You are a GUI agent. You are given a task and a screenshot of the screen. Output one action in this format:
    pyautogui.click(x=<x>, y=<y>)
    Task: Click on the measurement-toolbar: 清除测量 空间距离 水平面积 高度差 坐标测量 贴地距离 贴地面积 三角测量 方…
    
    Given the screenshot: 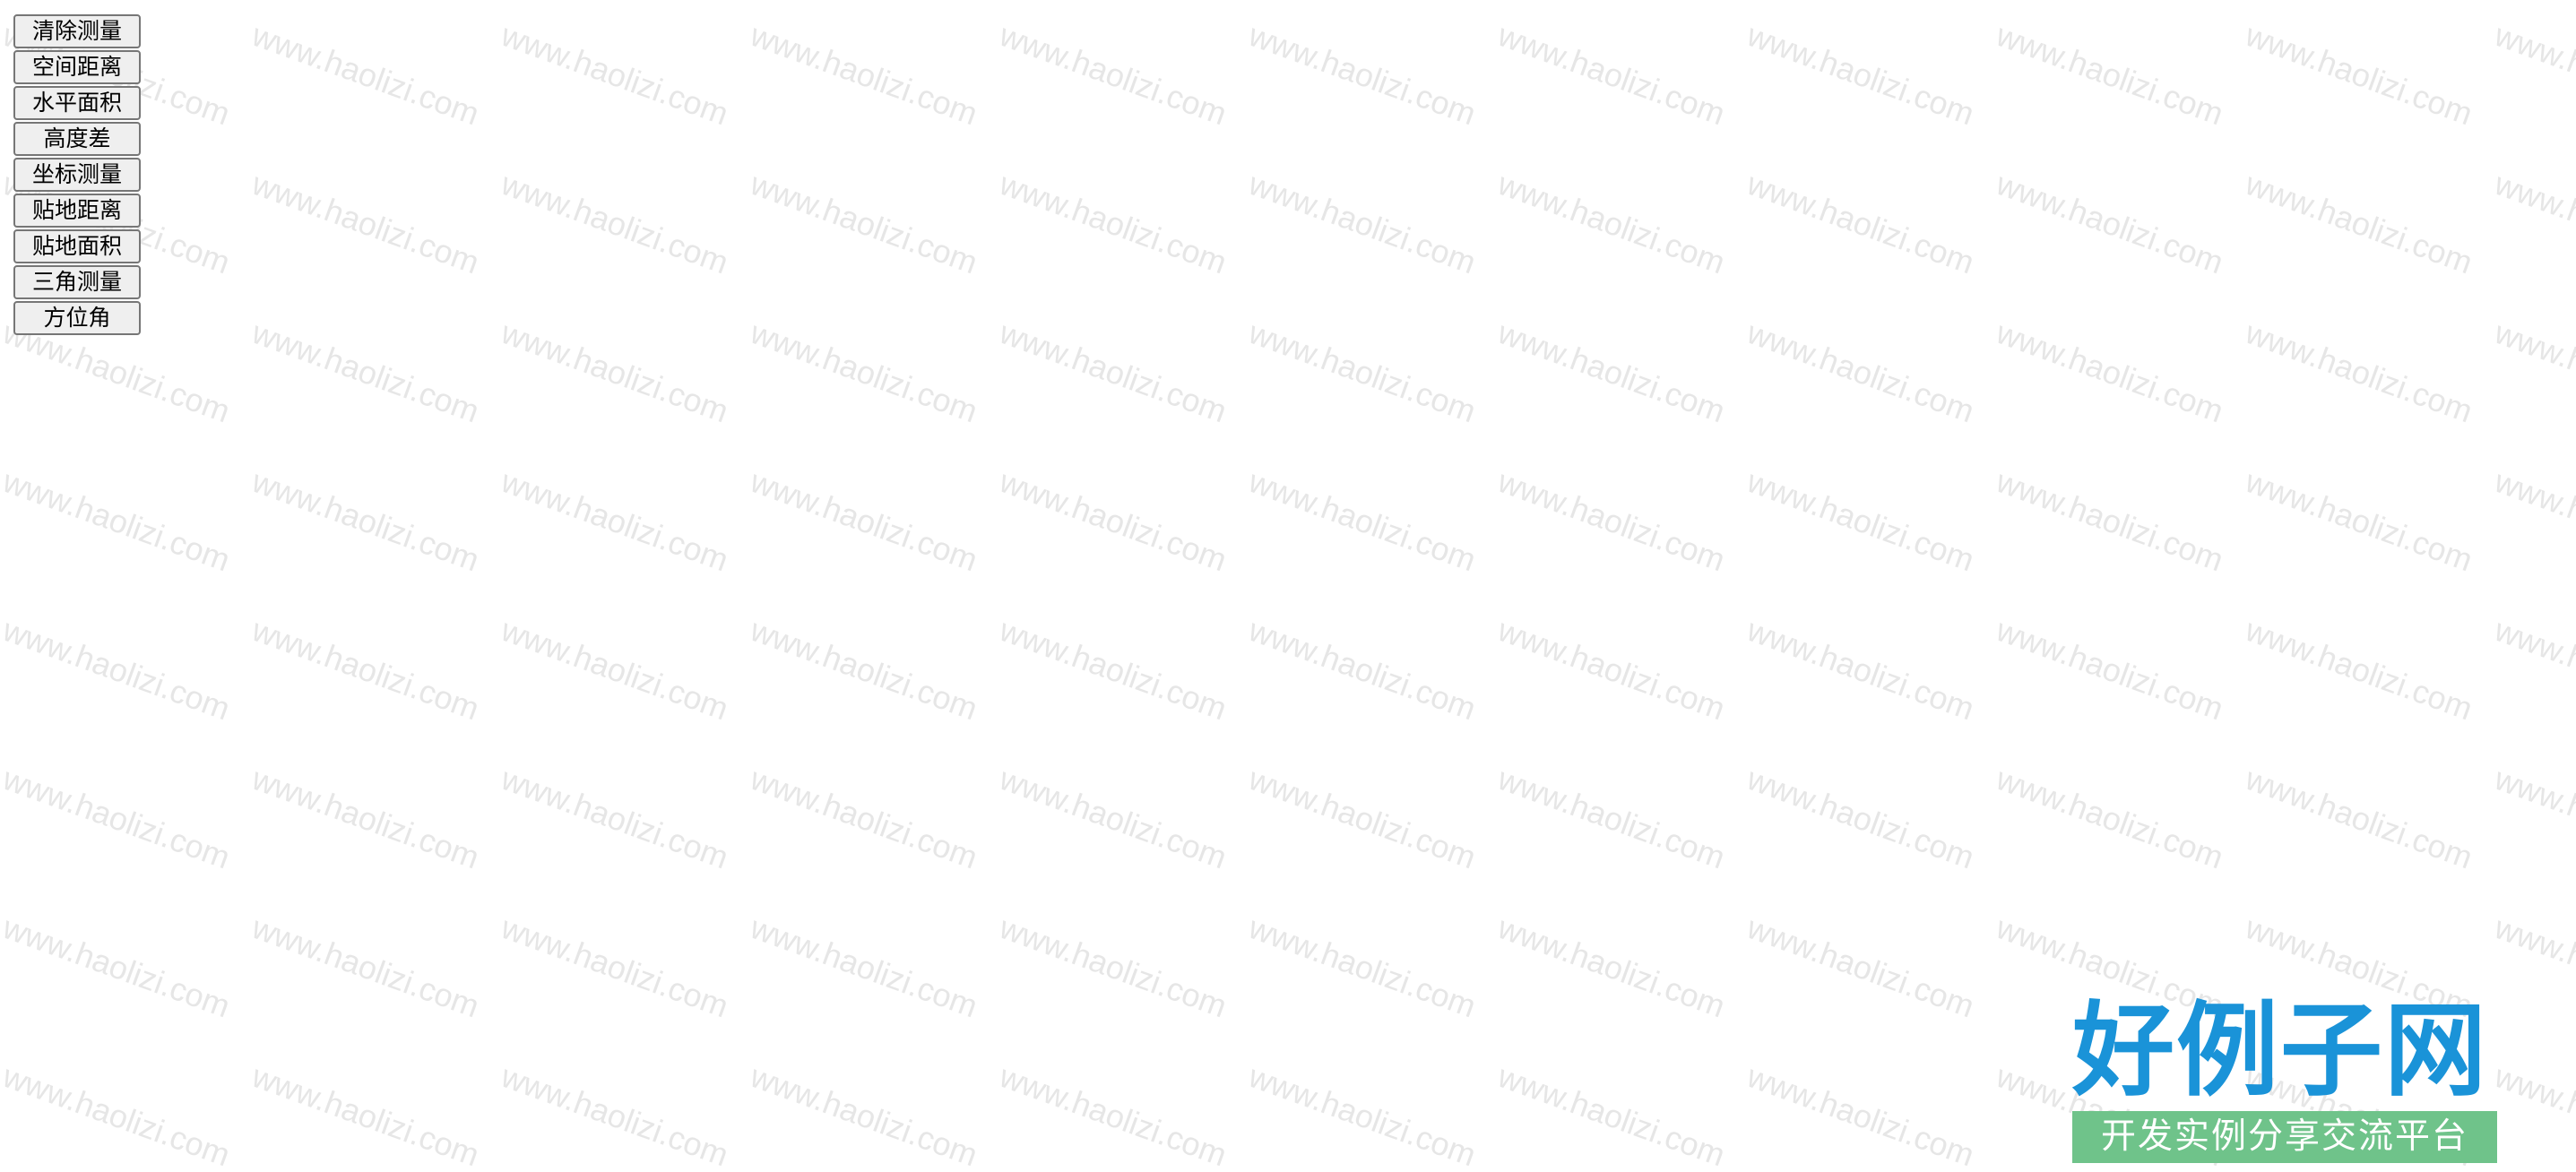 What is the action you would take?
    pyautogui.click(x=77, y=175)
    